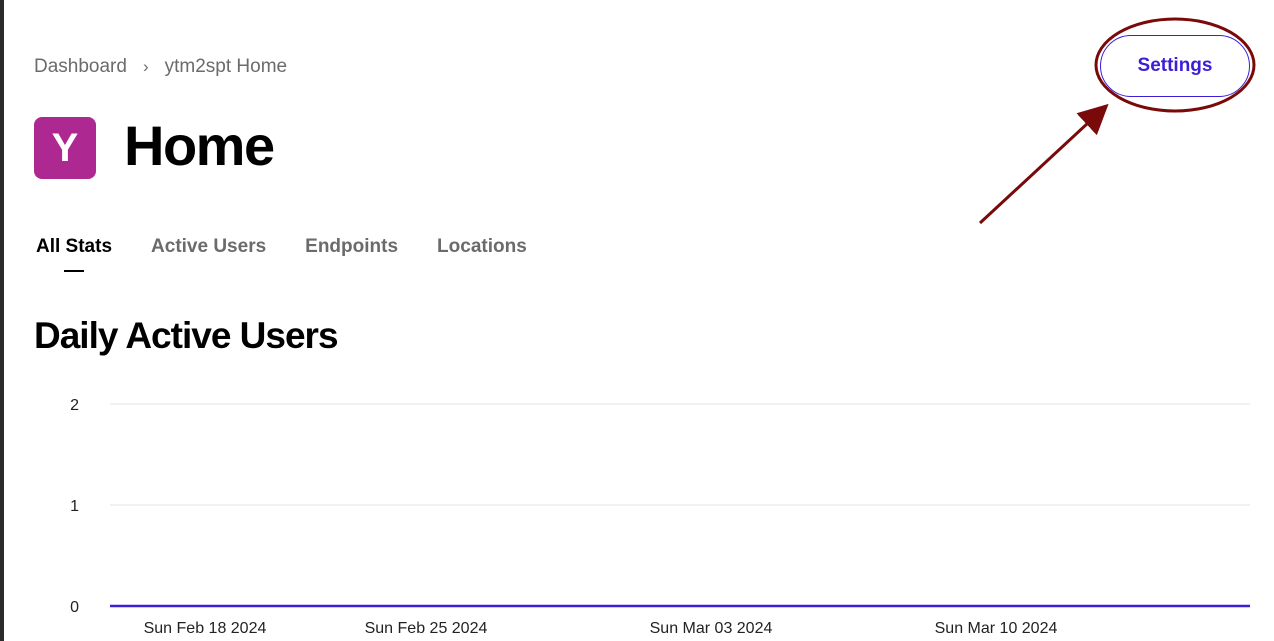 The image size is (1274, 641). I want to click on app-avatar: Y, so click(65, 148).